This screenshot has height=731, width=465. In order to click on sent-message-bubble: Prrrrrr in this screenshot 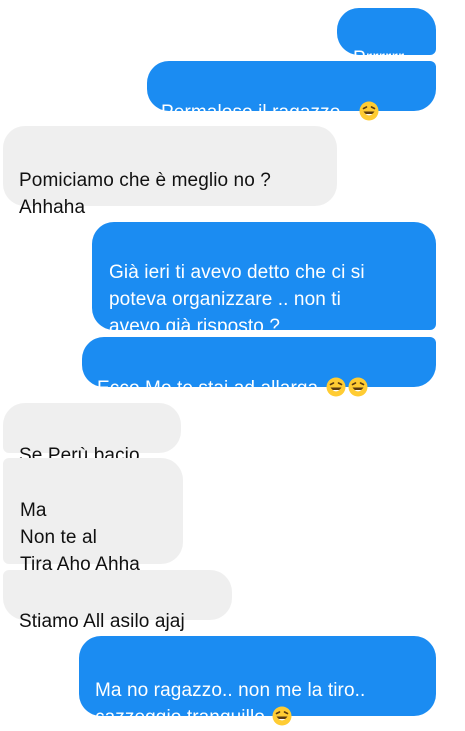, I will do `click(386, 38)`.